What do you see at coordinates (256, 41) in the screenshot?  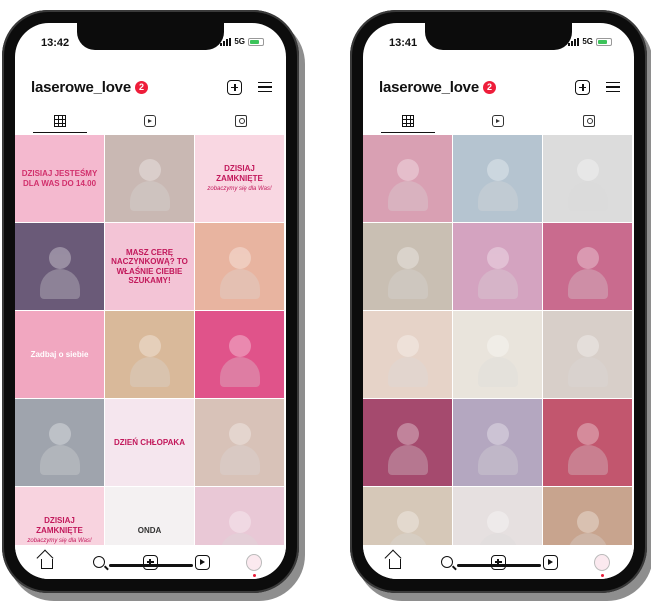 I see `battery-icon` at bounding box center [256, 41].